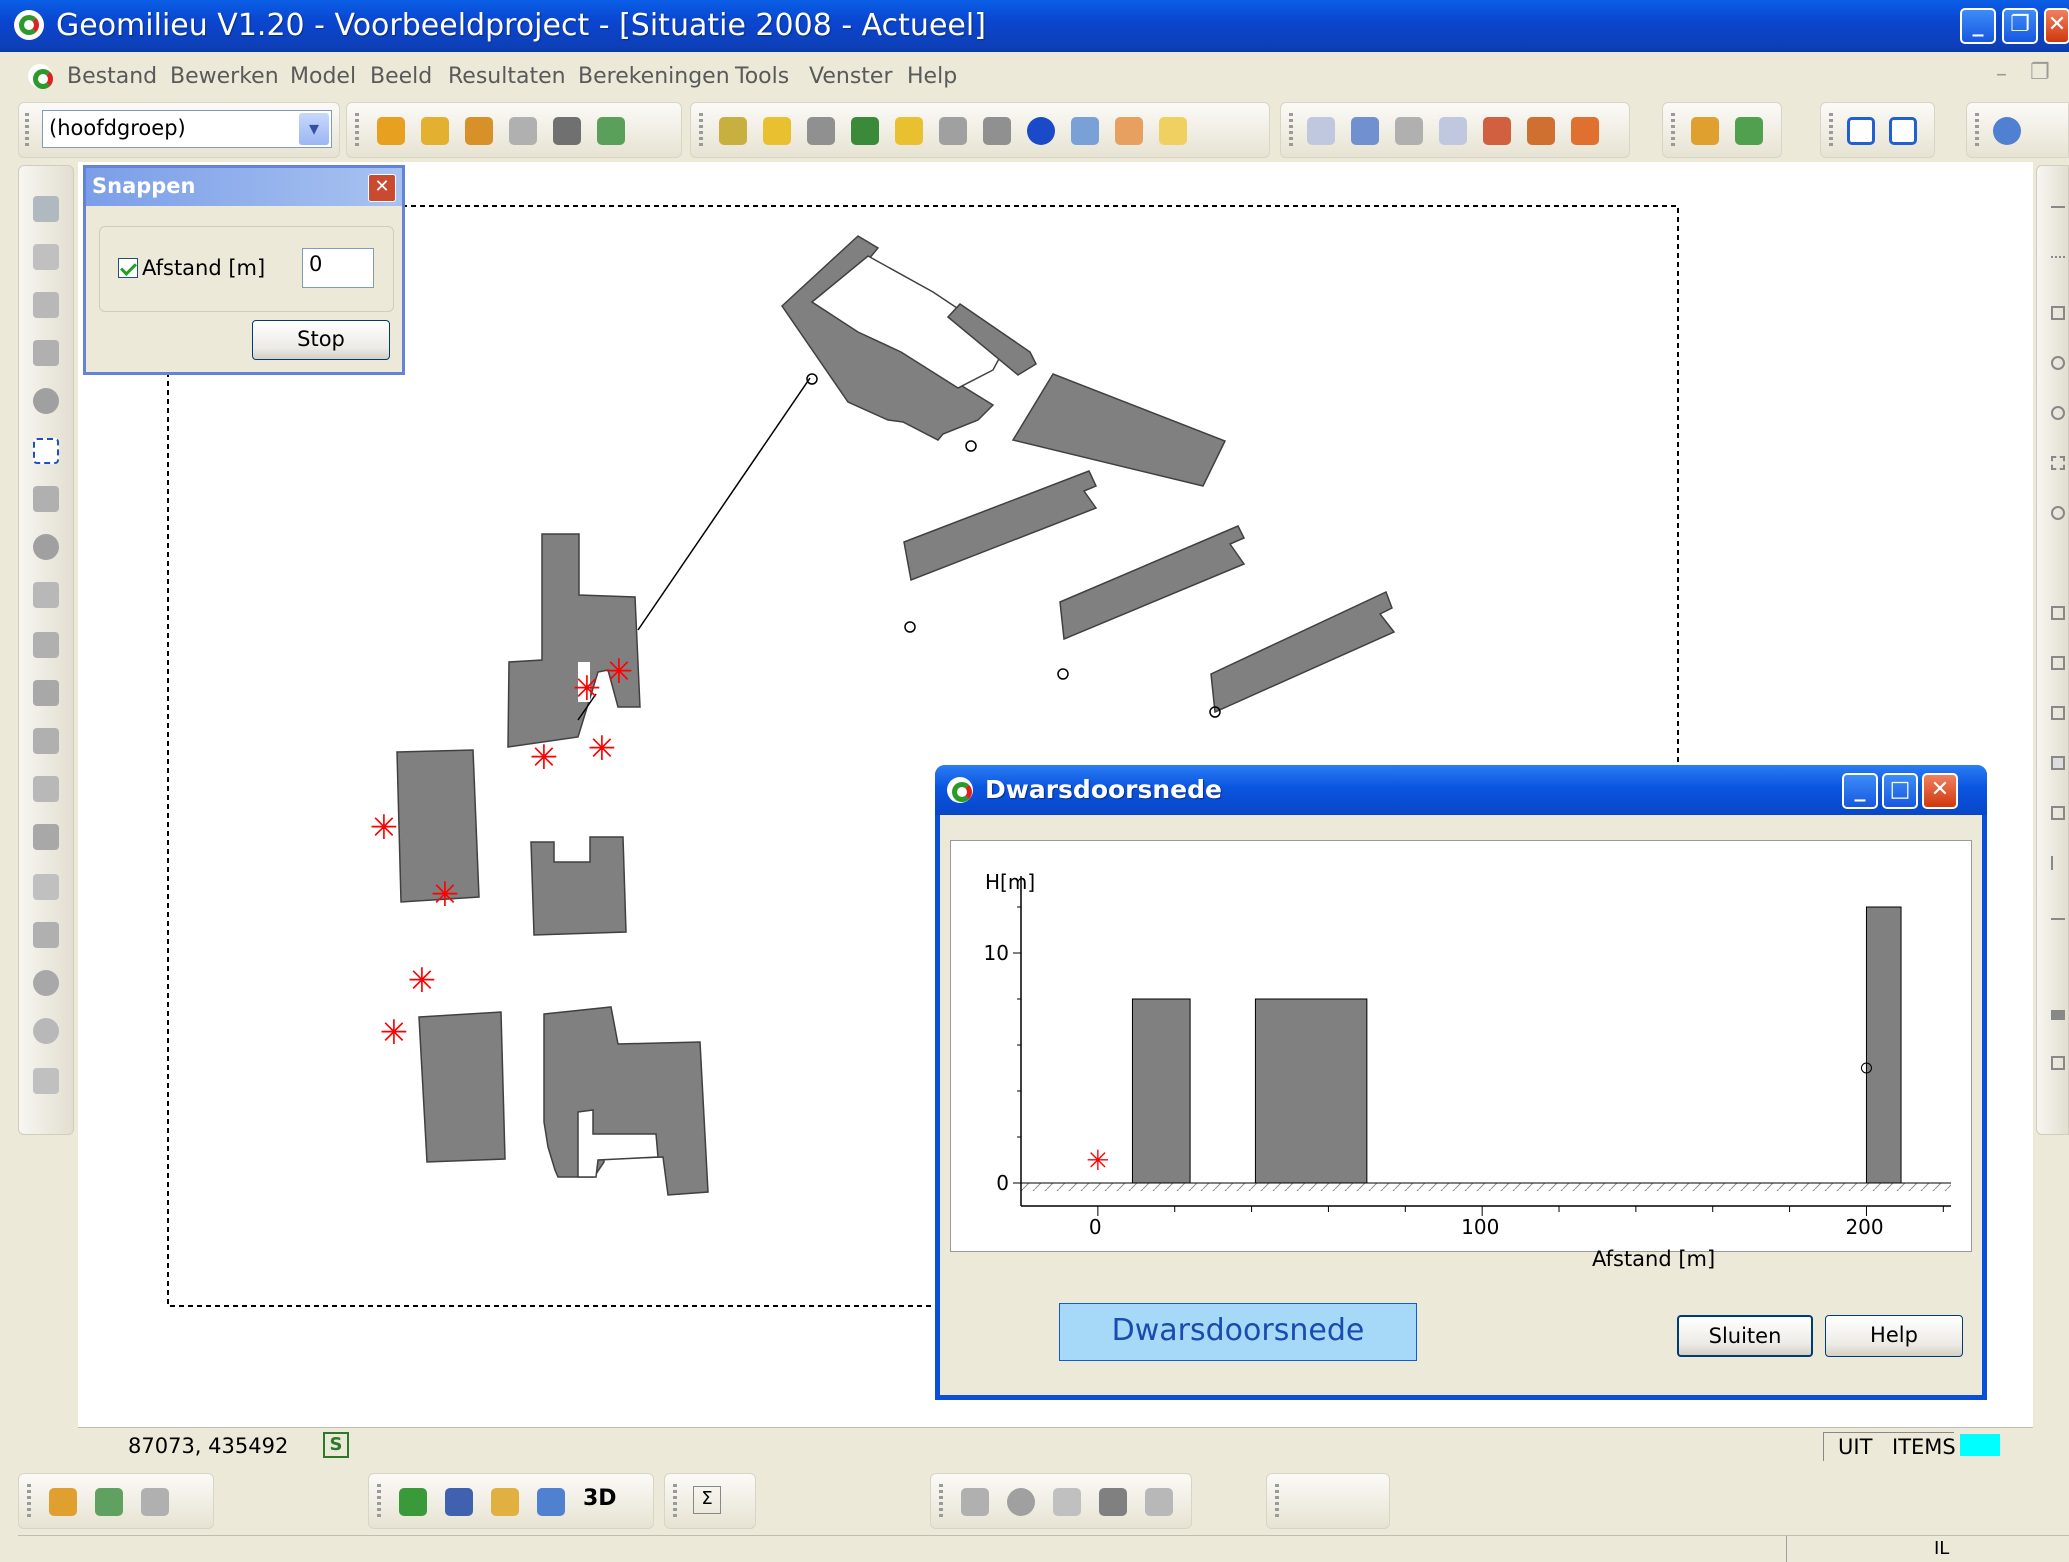  Describe the element at coordinates (314, 129) in the screenshot. I see `chevron-down-icon: ▾` at that location.